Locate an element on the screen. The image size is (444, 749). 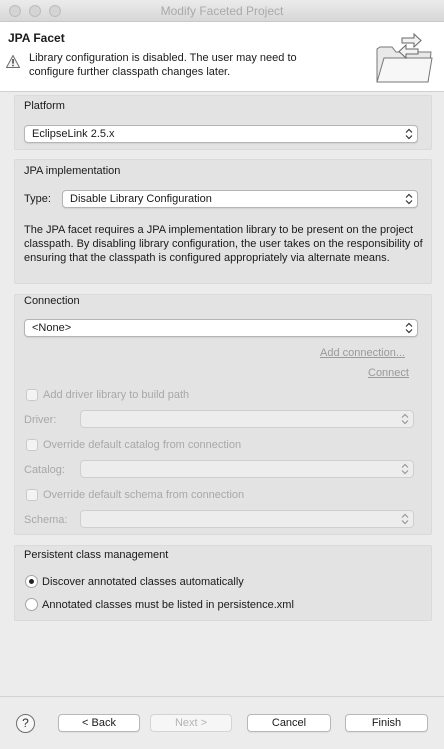
schema-select is located at coordinates (247, 519).